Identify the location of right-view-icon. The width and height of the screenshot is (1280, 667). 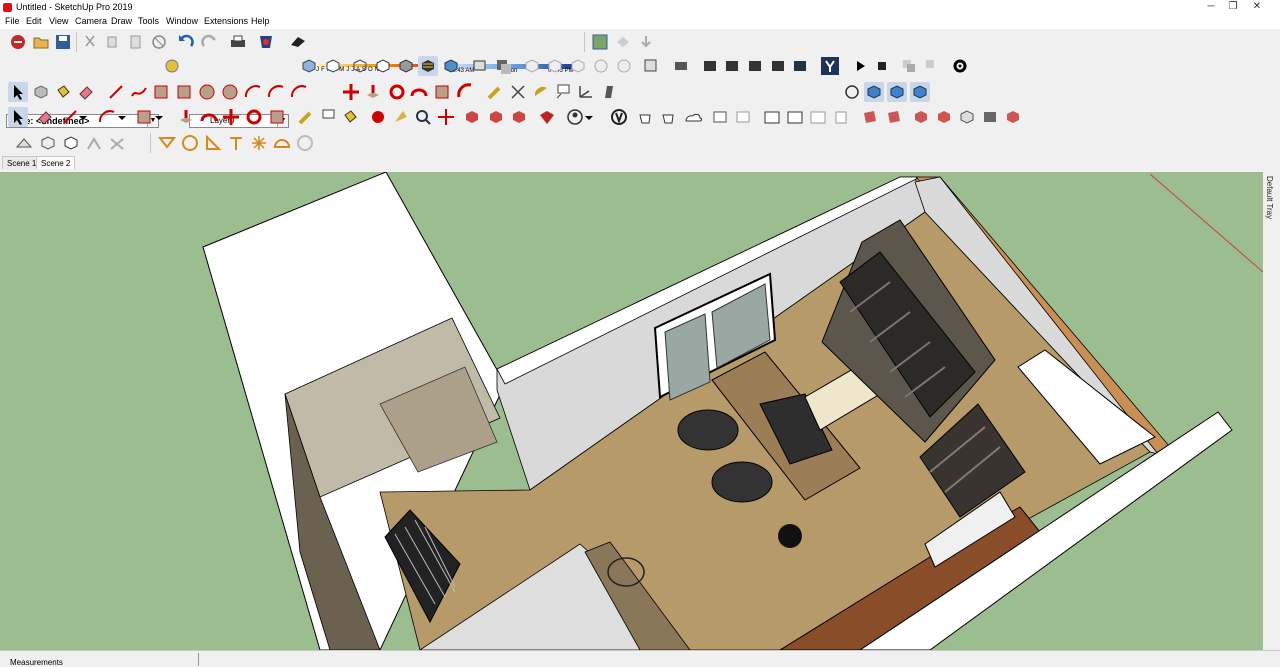
(601, 66).